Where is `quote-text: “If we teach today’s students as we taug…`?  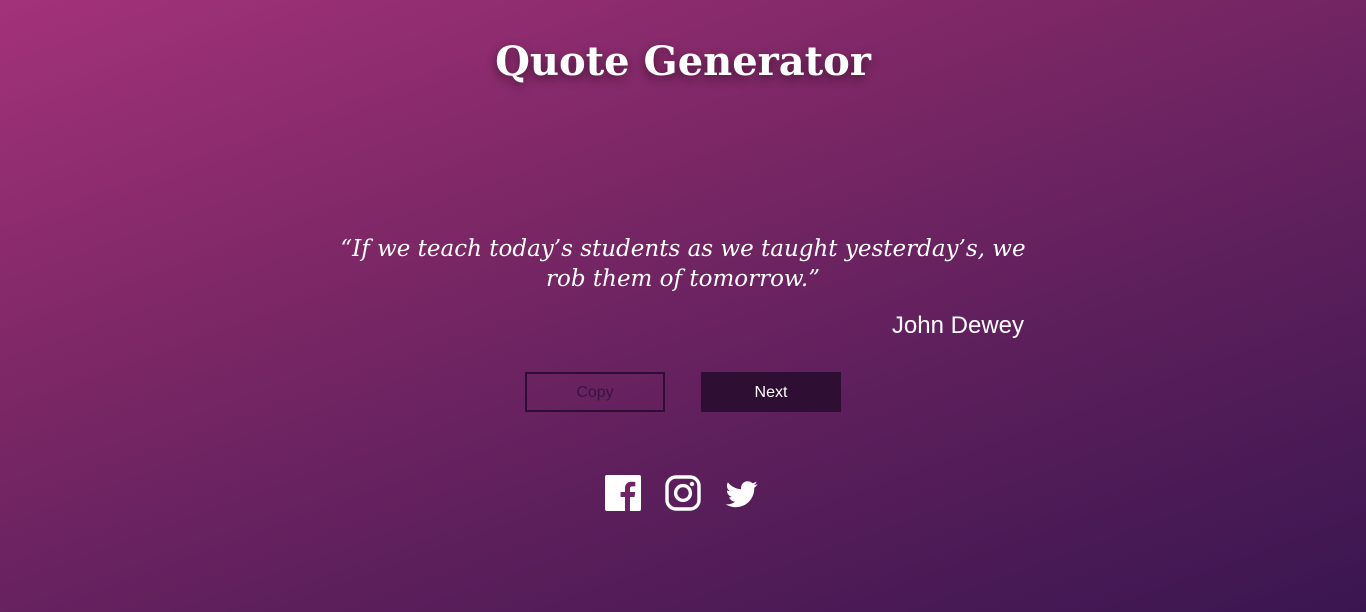
quote-text: “If we teach today’s students as we taug… is located at coordinates (683, 264).